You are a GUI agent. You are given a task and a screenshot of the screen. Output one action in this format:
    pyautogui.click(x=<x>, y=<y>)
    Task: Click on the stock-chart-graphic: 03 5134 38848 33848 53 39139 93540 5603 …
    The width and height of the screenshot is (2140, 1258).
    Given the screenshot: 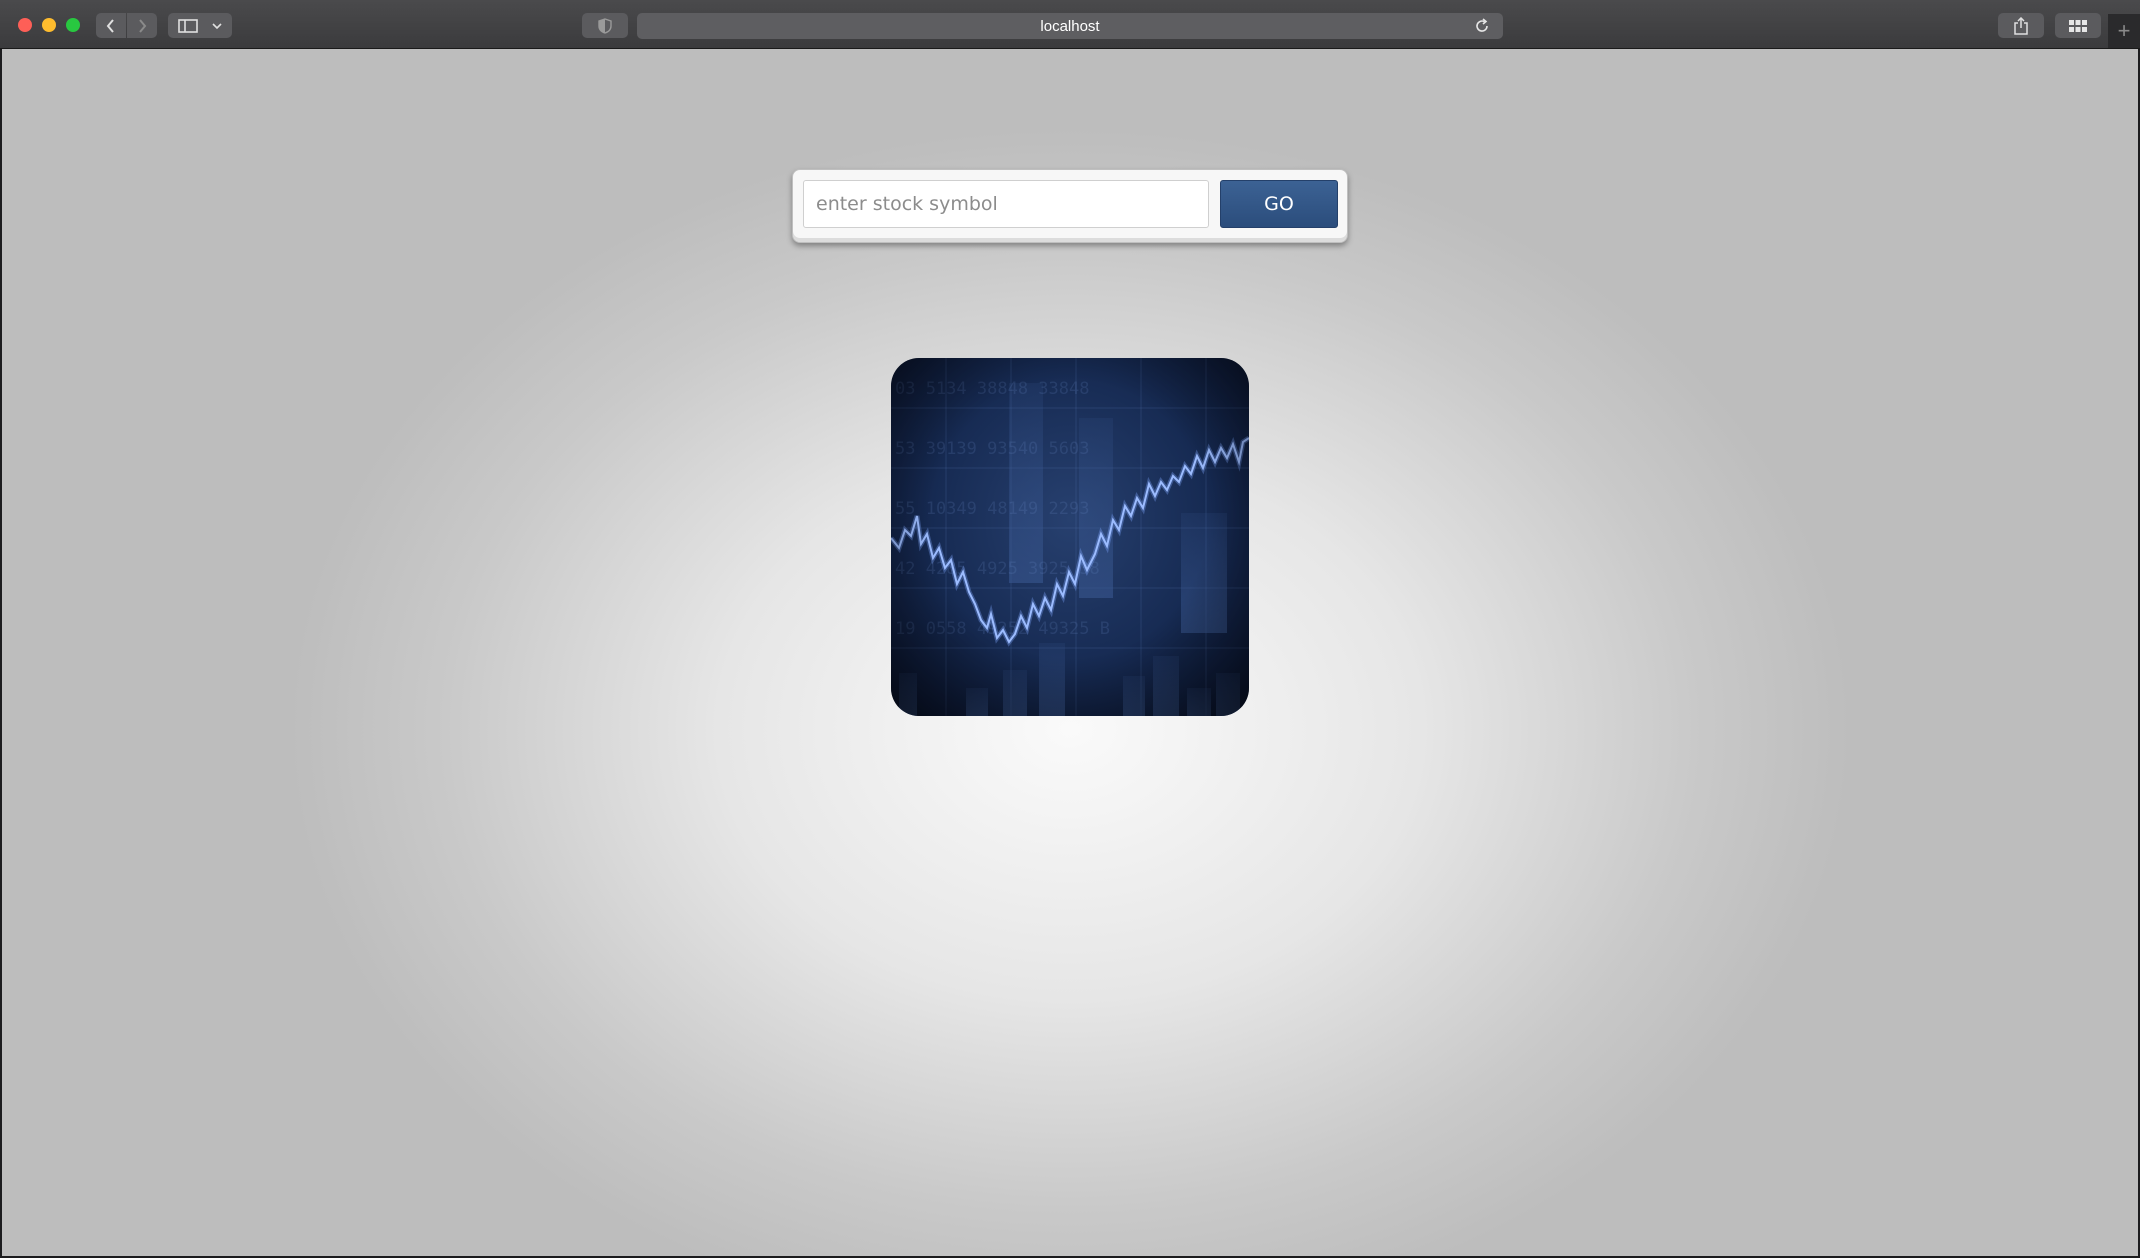 What is the action you would take?
    pyautogui.click(x=1070, y=537)
    